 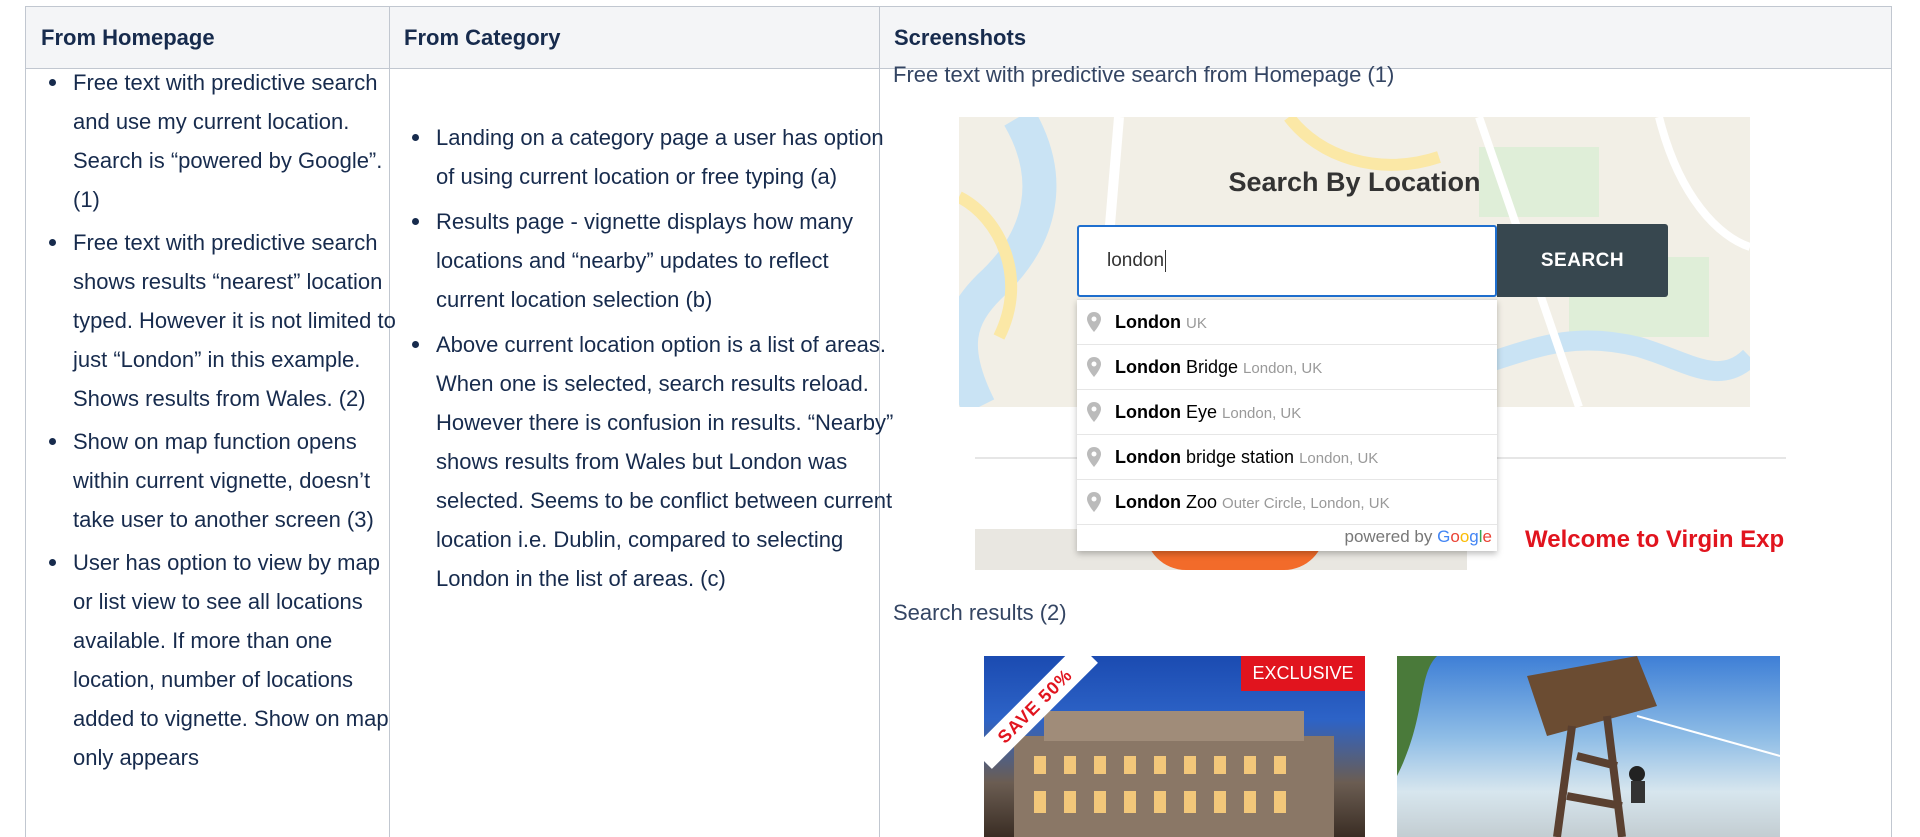 I want to click on suggestion-secondary: Outer Circle, London, UK, so click(x=1306, y=503).